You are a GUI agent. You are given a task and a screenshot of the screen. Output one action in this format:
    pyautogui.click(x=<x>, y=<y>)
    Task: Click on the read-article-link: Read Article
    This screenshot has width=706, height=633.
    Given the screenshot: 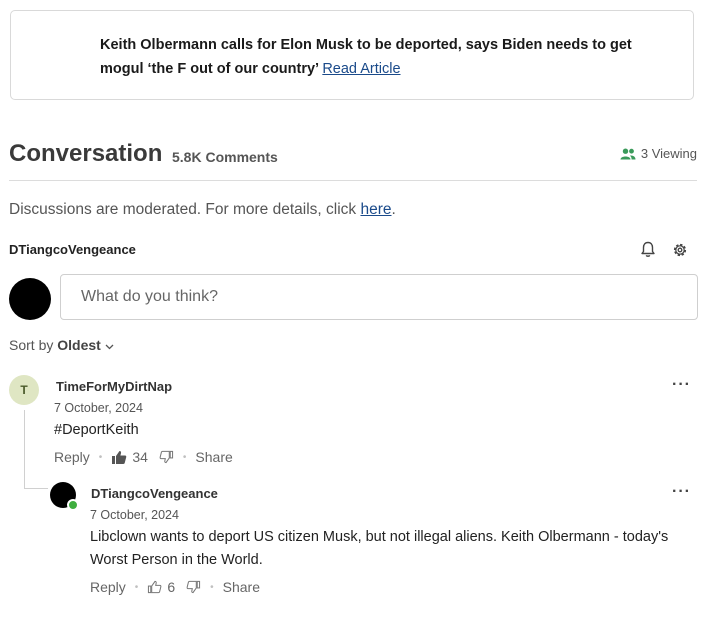 What is the action you would take?
    pyautogui.click(x=361, y=69)
    